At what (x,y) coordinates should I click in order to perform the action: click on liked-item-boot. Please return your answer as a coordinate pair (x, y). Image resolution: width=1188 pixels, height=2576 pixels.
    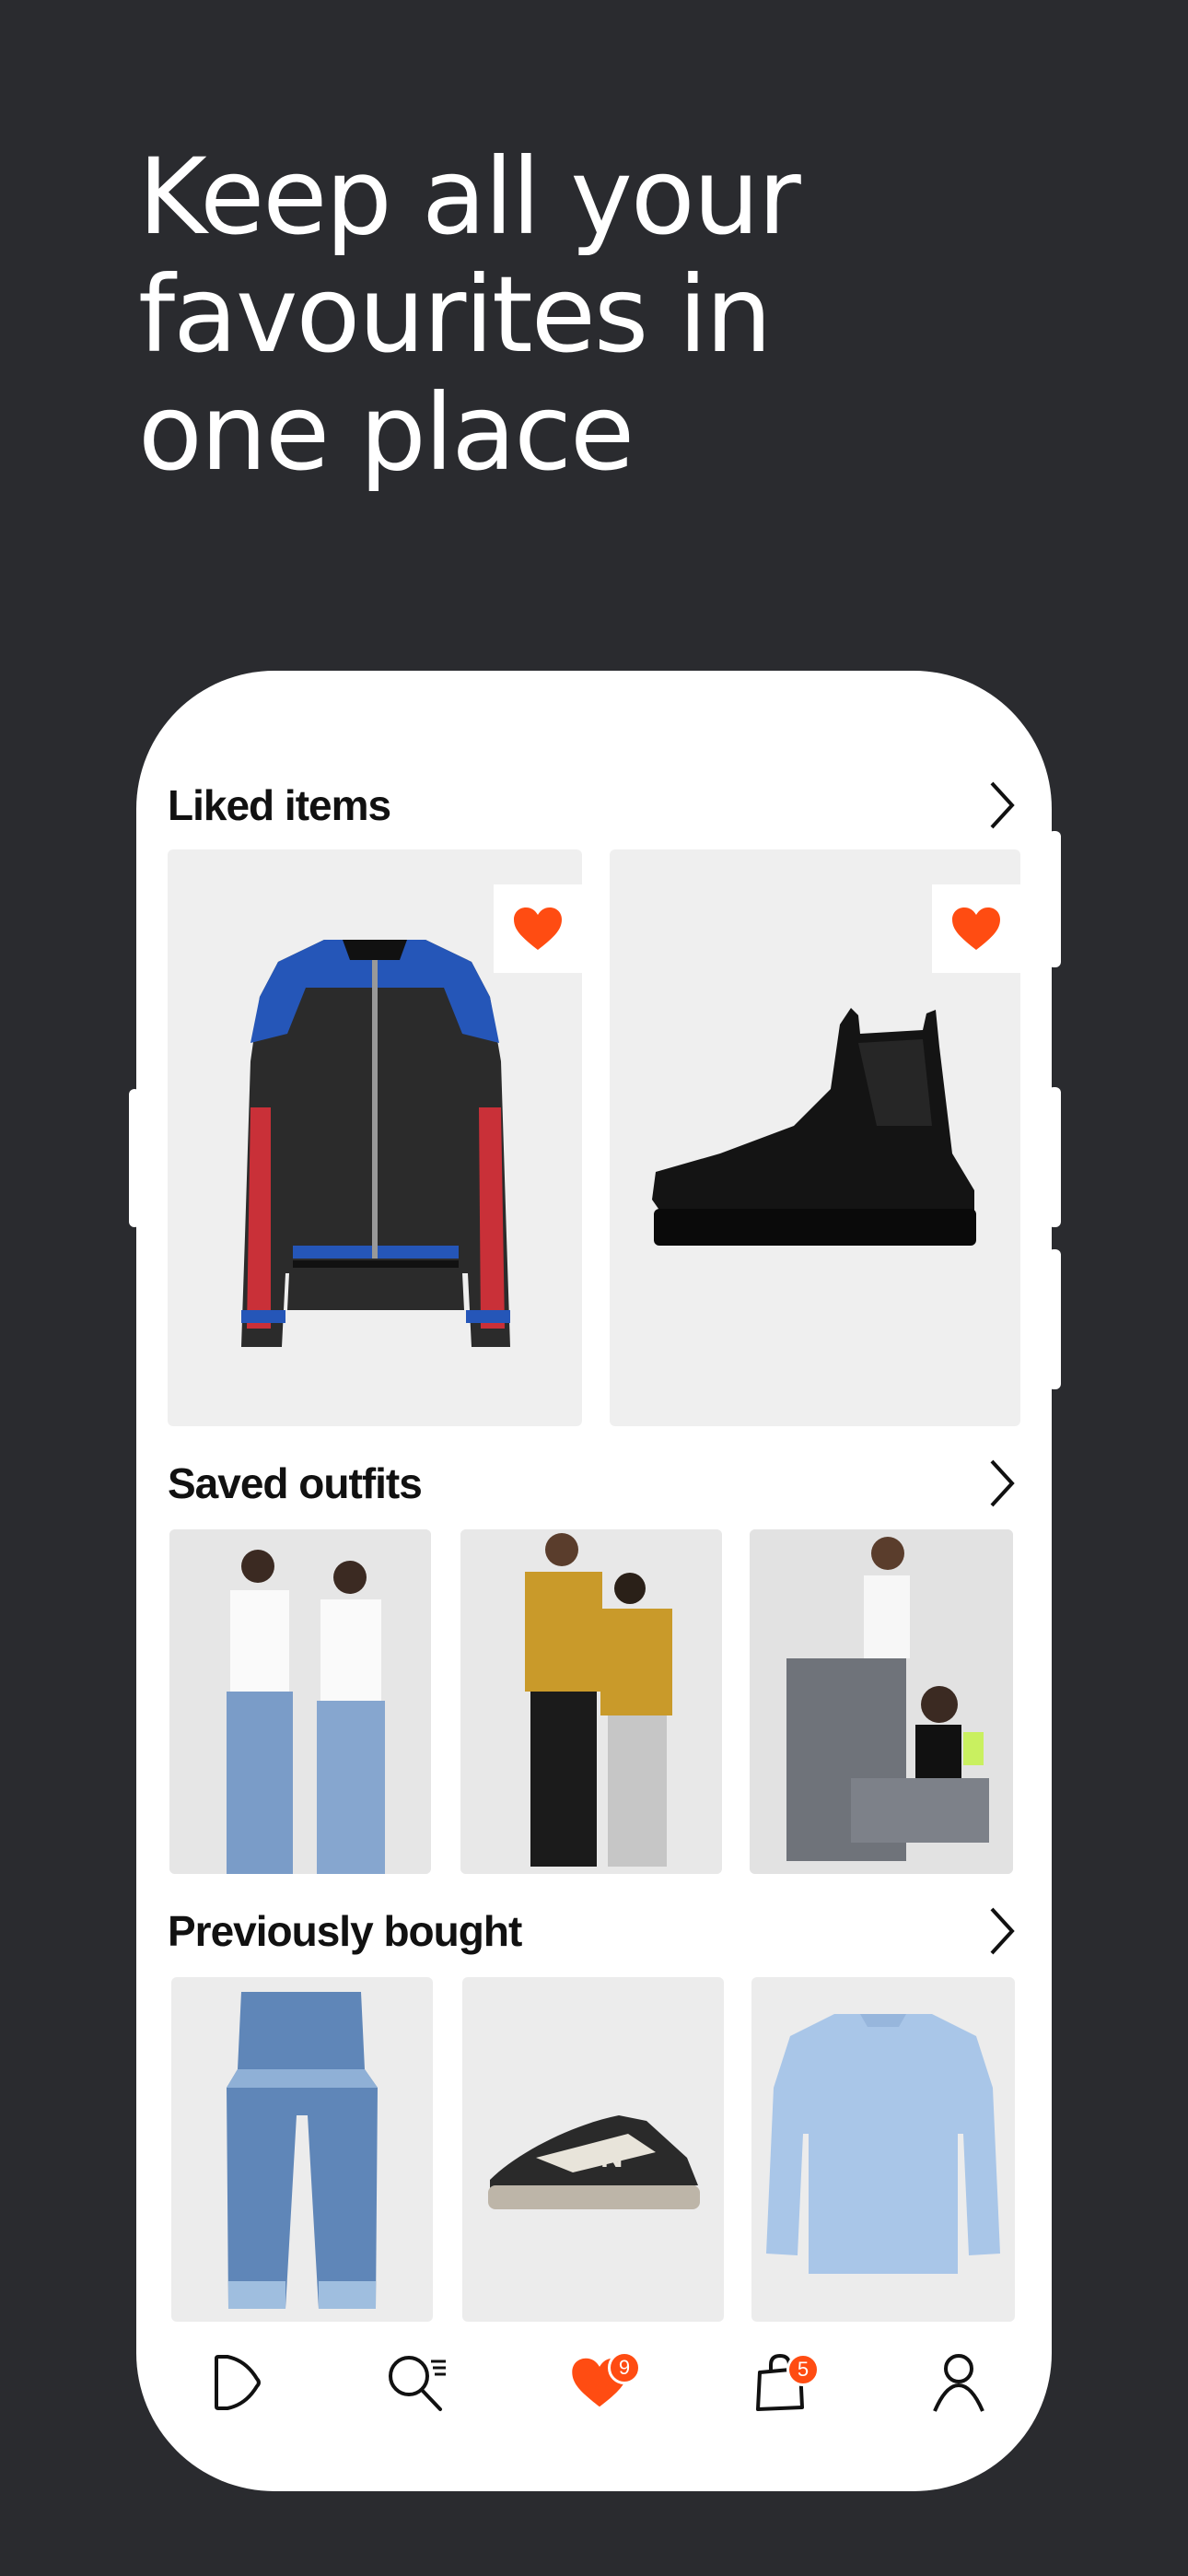
    Looking at the image, I should click on (815, 1137).